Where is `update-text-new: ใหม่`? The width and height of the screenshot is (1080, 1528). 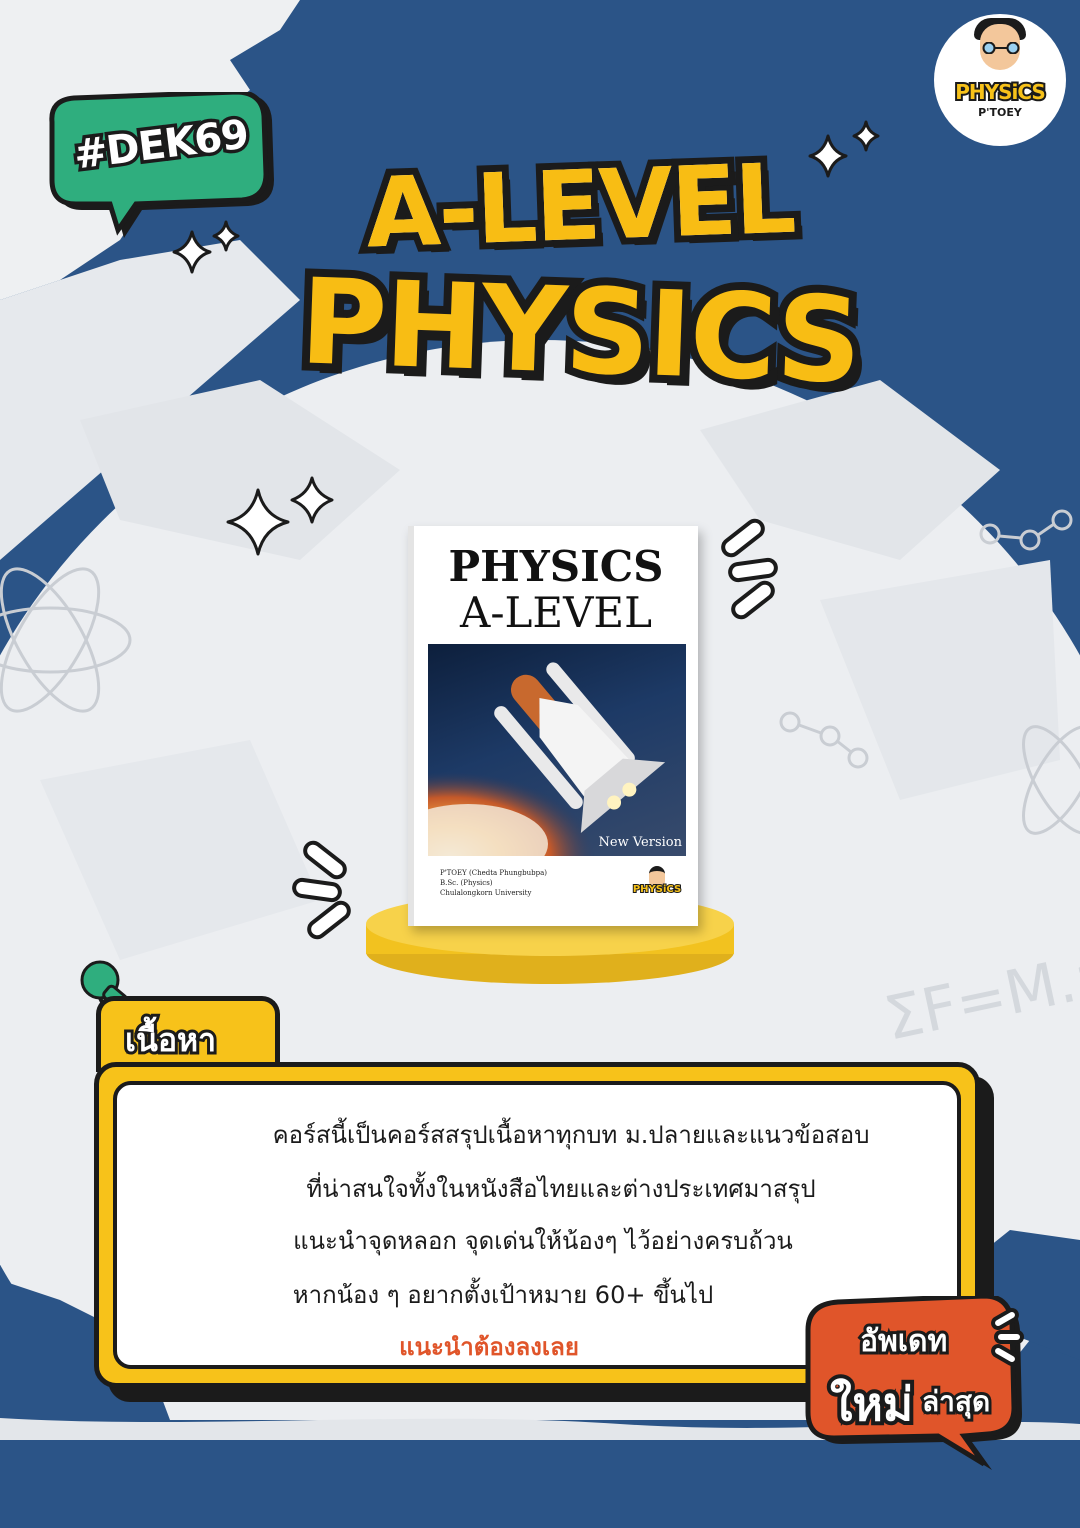 update-text-new: ใหม่ is located at coordinates (871, 1404).